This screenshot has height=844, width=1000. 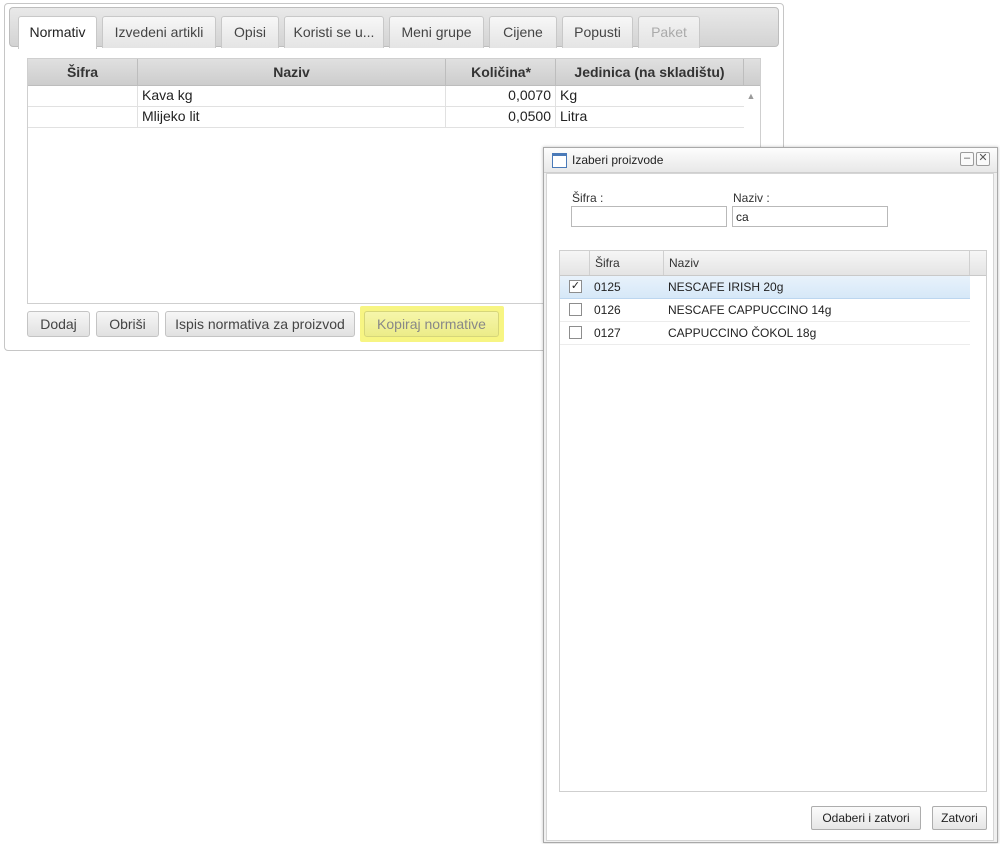 I want to click on cell-naziv: Kava kg, so click(x=292, y=96).